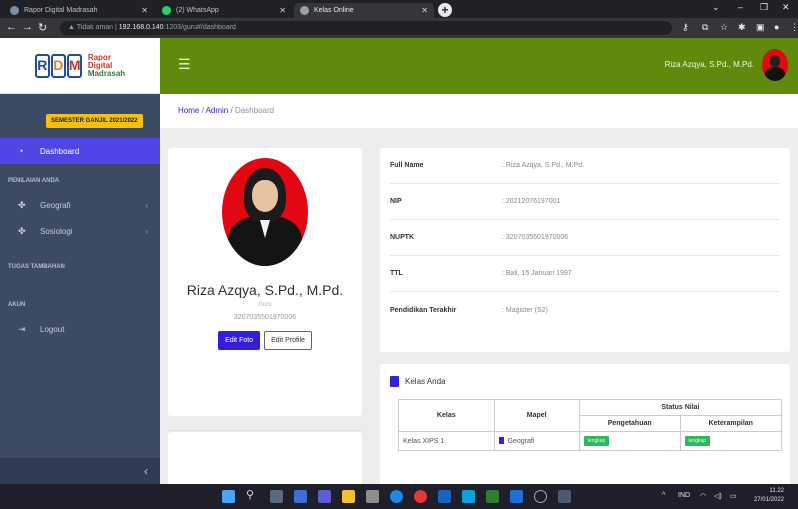 The height and width of the screenshot is (509, 798). I want to click on info-value: : 20212076197001, so click(531, 201).